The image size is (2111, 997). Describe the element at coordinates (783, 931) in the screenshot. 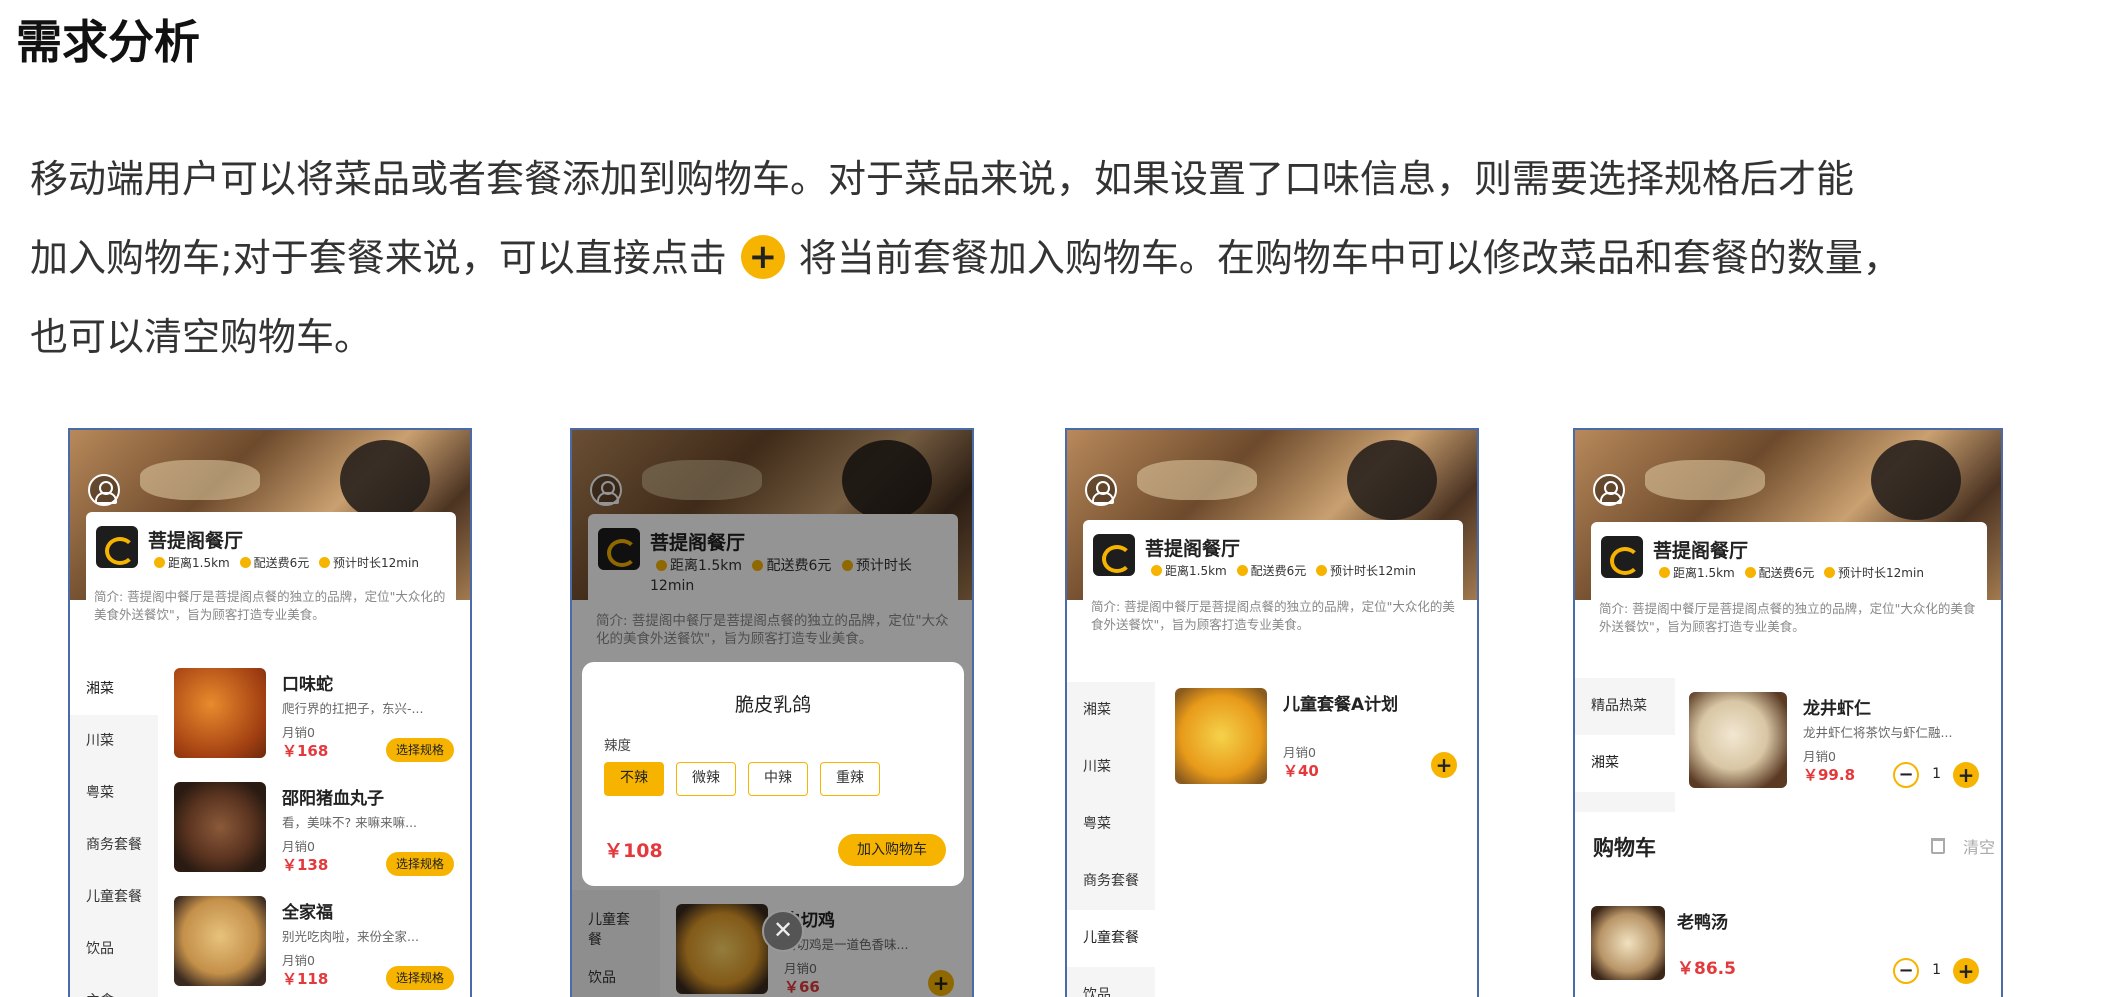

I see `close-icon: ✕` at that location.